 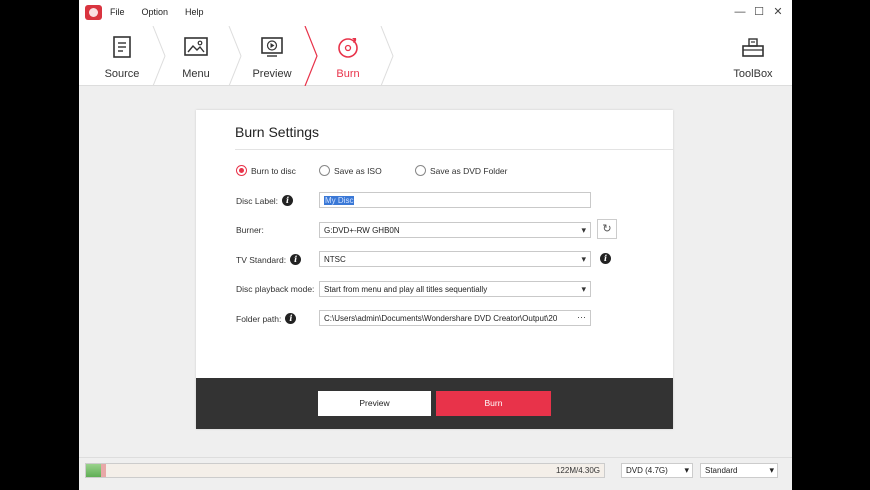 I want to click on divider, so click(x=454, y=149).